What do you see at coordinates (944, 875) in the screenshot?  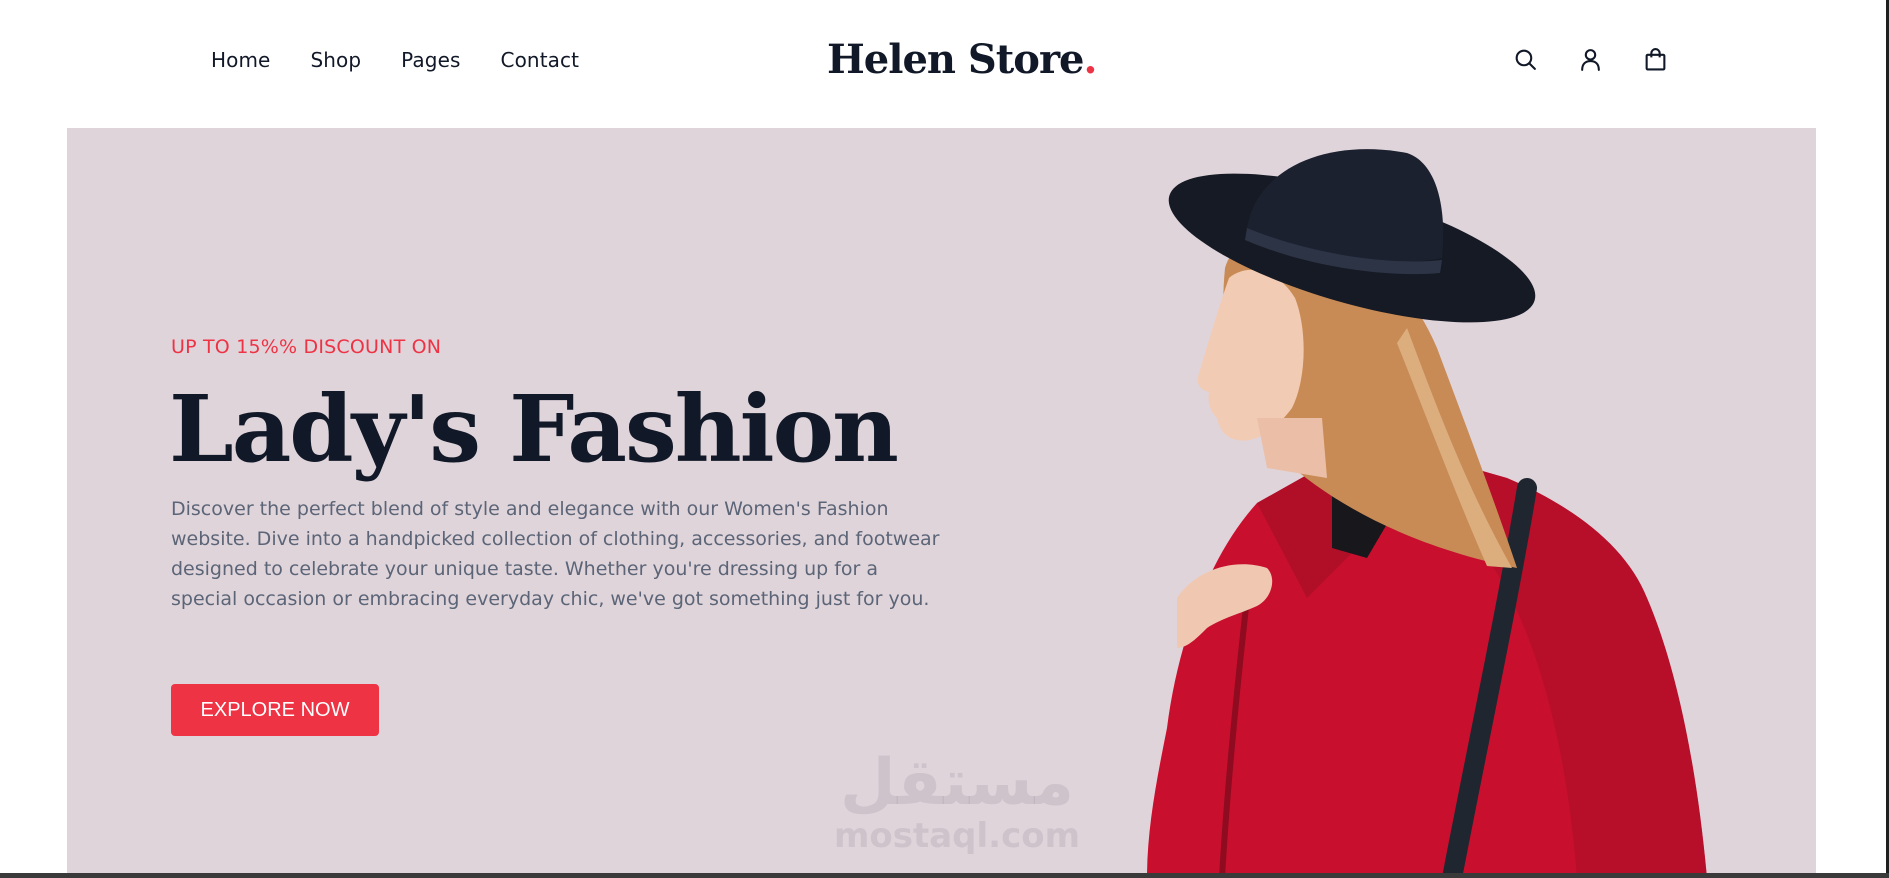 I see `window-bottom-edge` at bounding box center [944, 875].